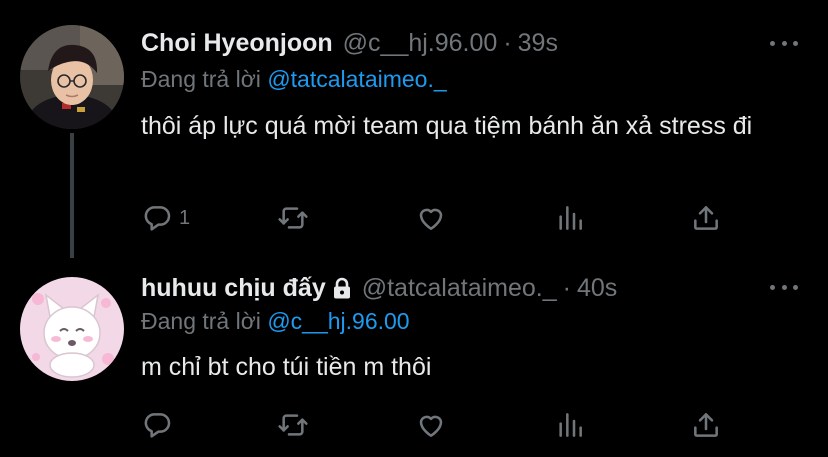  I want to click on lock-icon, so click(342, 288).